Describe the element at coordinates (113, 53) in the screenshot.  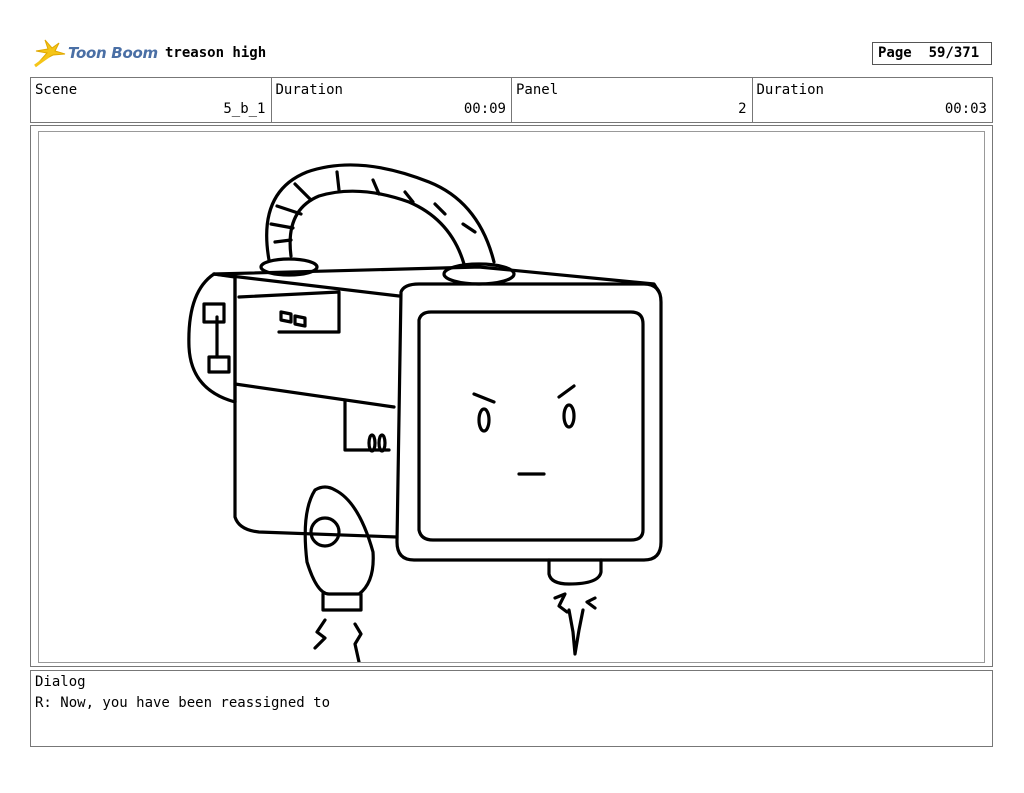
I see `logo-text: Toon Boom` at that location.